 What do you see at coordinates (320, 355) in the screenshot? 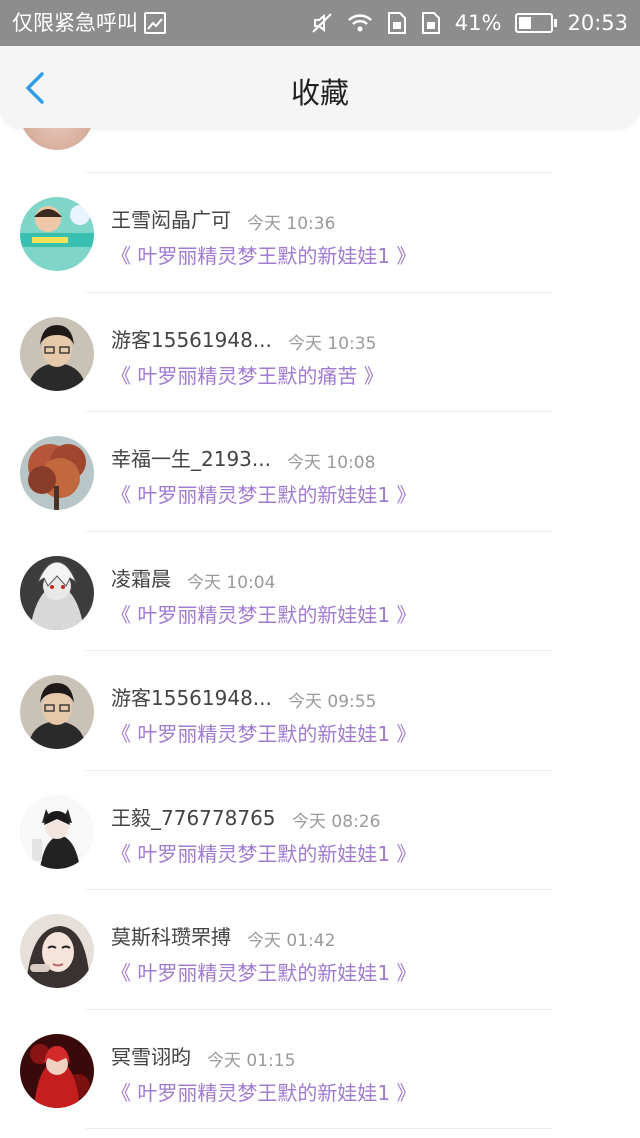
I see `list-item: 游客15561948... 今天 10:35 《 叶罗丽精灵梦王默的痛苦 》` at bounding box center [320, 355].